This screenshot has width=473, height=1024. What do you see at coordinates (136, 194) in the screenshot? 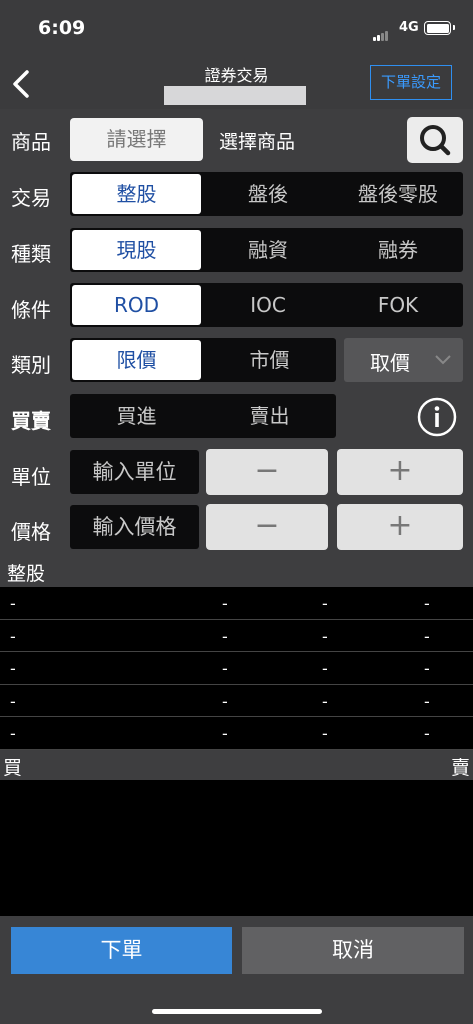
I see `trade-option-regular: 整股` at bounding box center [136, 194].